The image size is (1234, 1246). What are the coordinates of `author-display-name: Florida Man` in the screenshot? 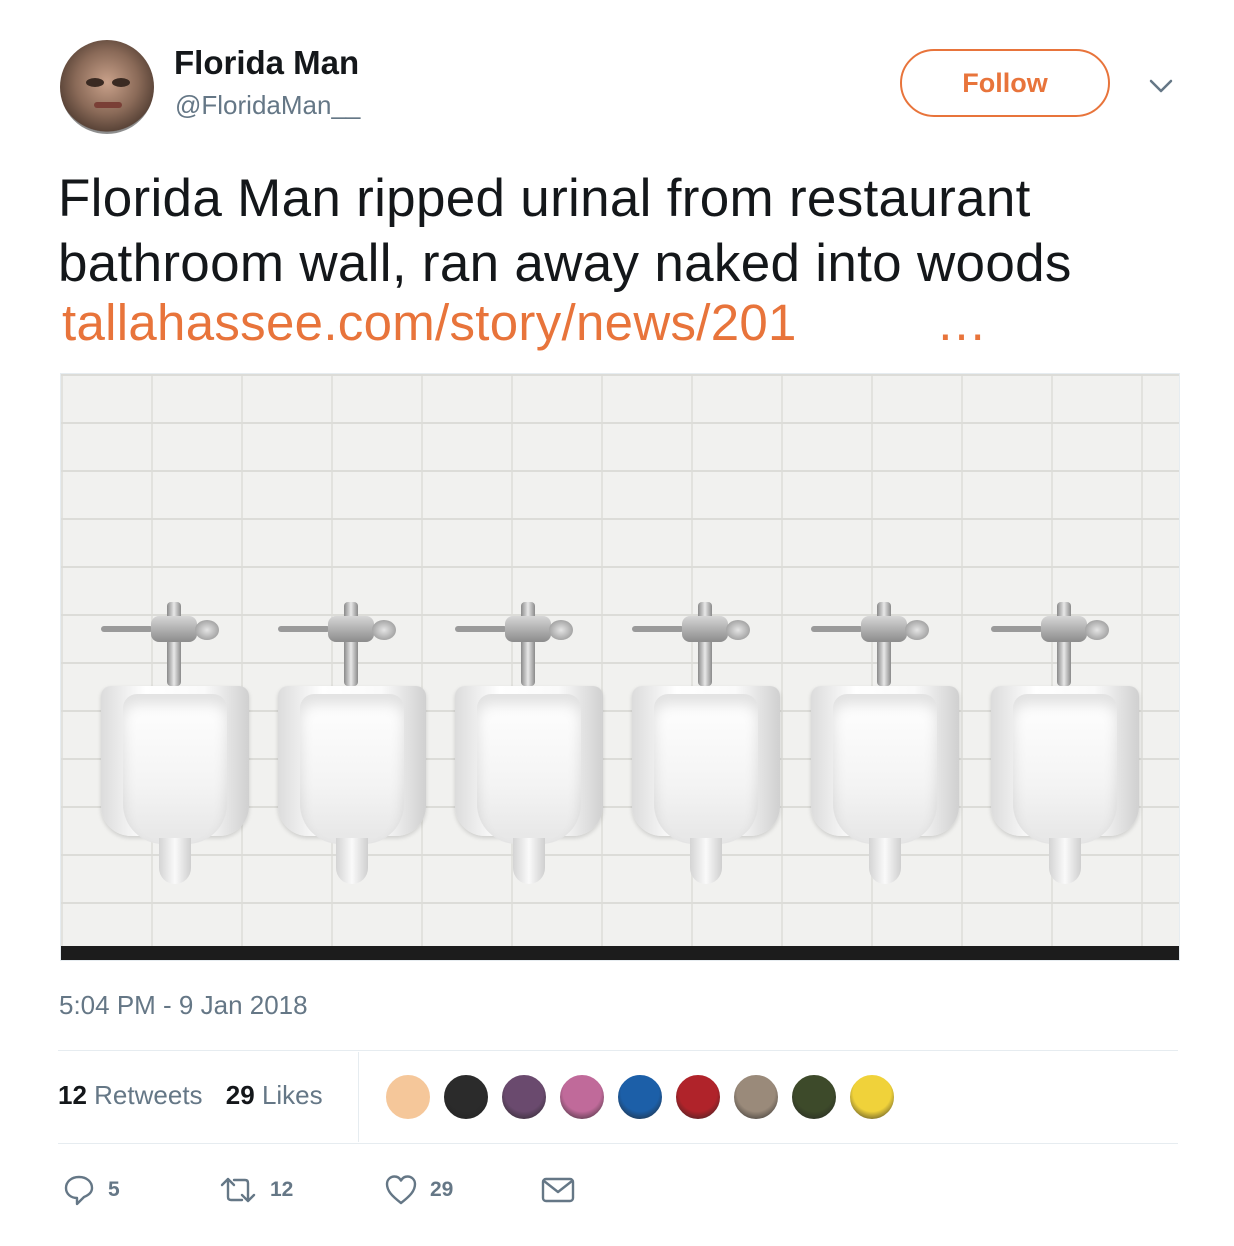 It's located at (266, 63).